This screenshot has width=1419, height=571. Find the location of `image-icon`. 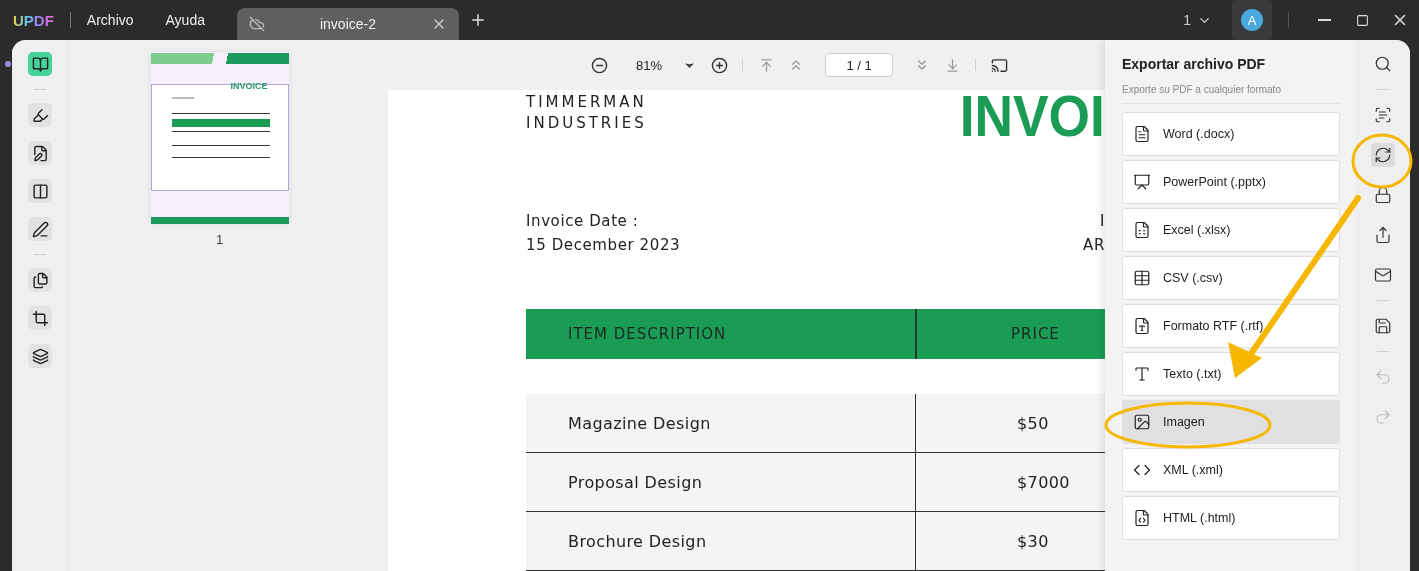

image-icon is located at coordinates (1142, 422).